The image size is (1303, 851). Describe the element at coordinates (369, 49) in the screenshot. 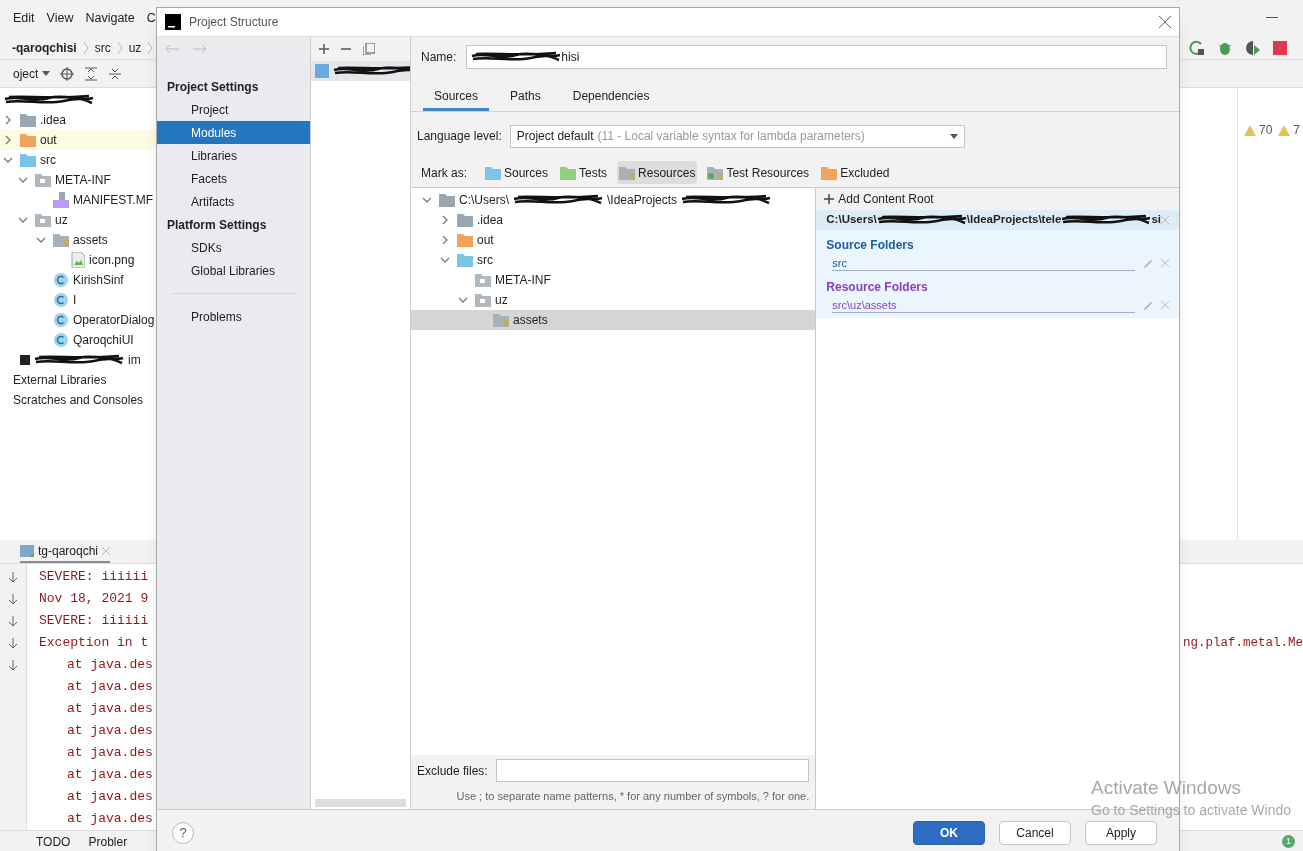

I see `copy-icon` at that location.